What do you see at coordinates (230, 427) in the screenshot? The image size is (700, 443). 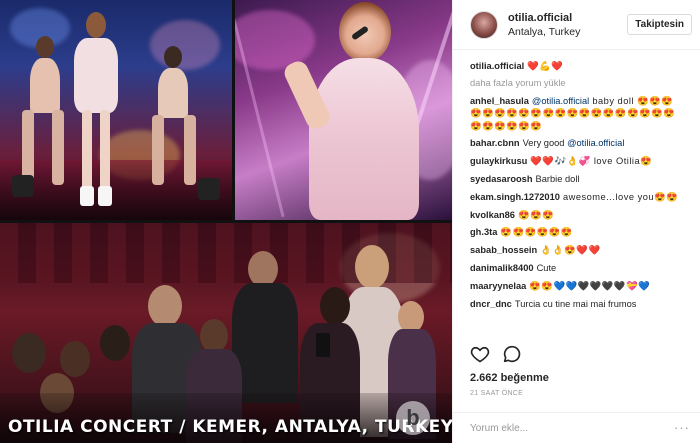 I see `photo-caption: OTILIA CONCERT / KEMER, ANTALYA, TURKEY` at bounding box center [230, 427].